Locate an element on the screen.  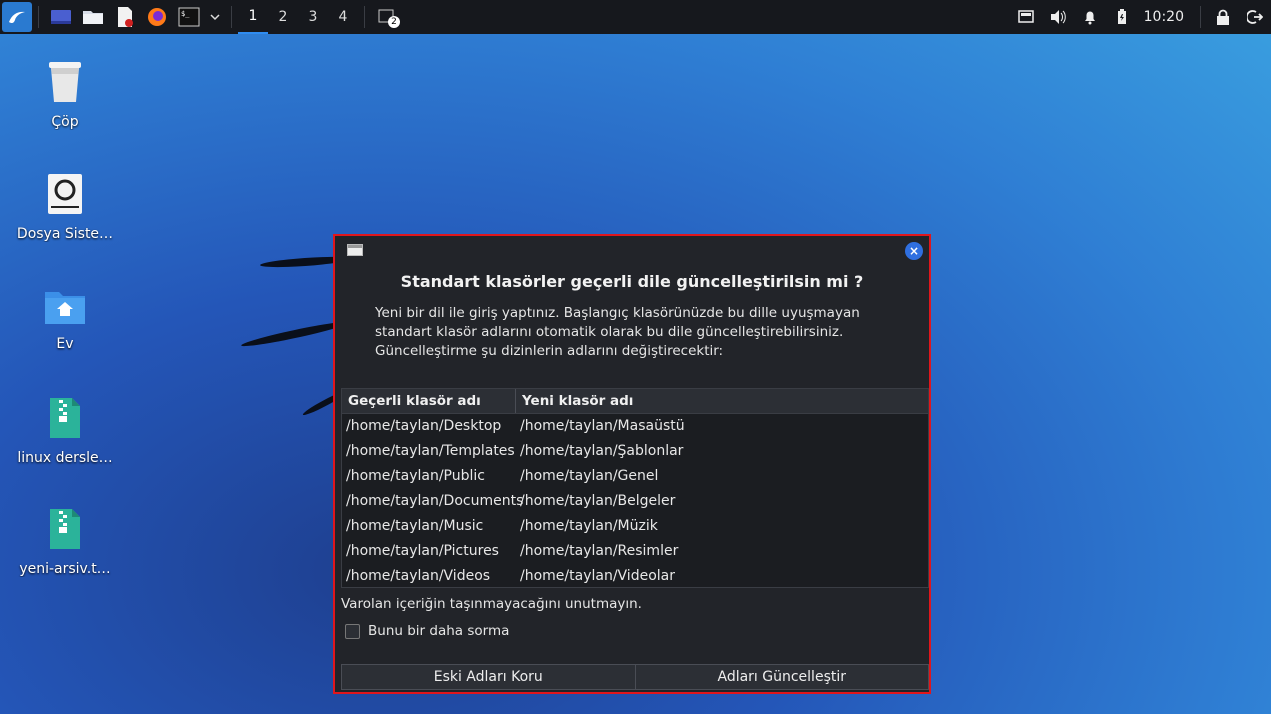
table-cell: /home/taylan/Genel is located at coordinates (589, 476).